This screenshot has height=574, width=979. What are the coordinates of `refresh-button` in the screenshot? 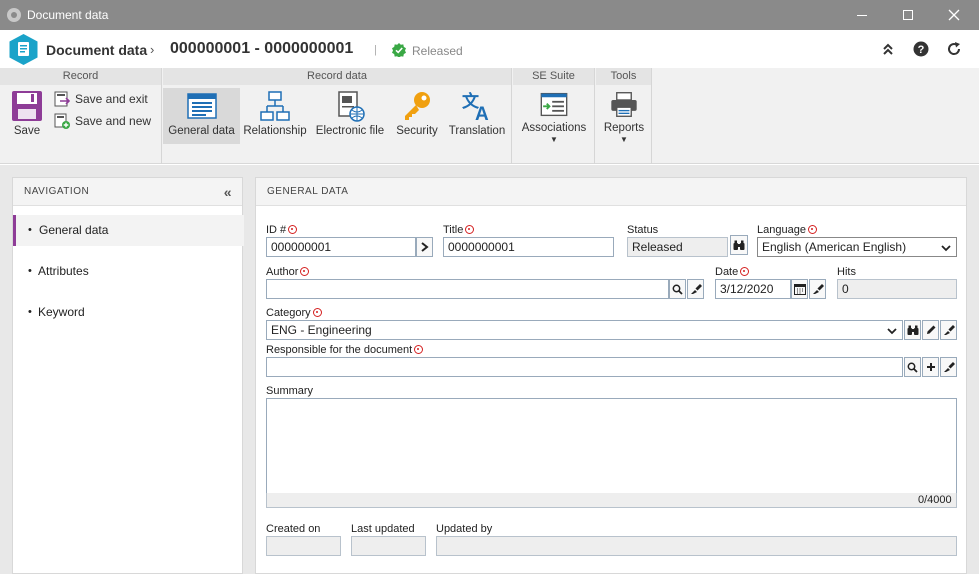 It's located at (954, 49).